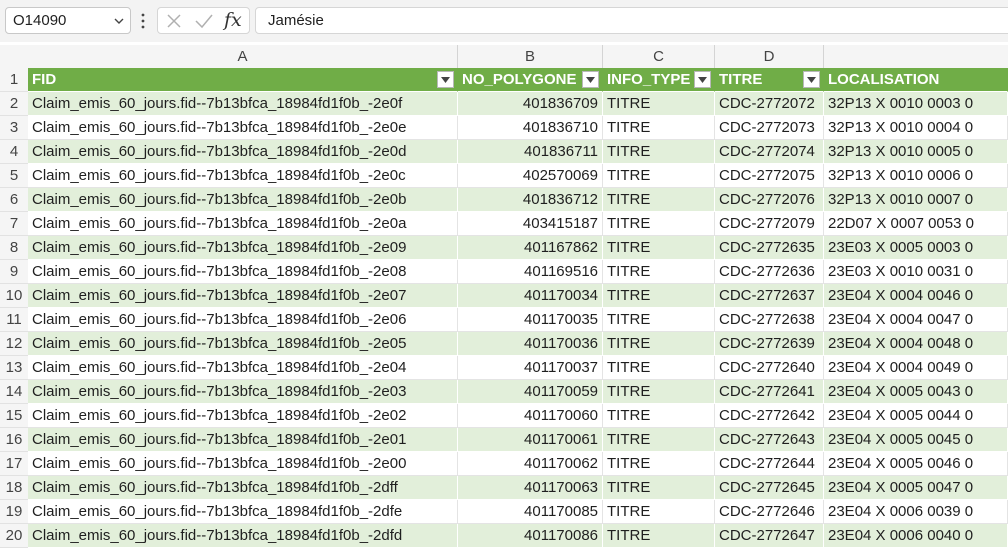 The image size is (1008, 548). What do you see at coordinates (243, 80) in the screenshot?
I see `header-cell-fid: FID` at bounding box center [243, 80].